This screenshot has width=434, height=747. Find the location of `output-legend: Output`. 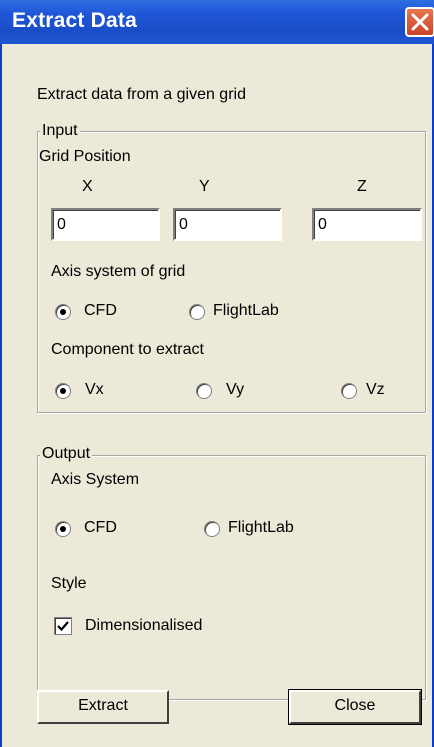

output-legend: Output is located at coordinates (66, 454).